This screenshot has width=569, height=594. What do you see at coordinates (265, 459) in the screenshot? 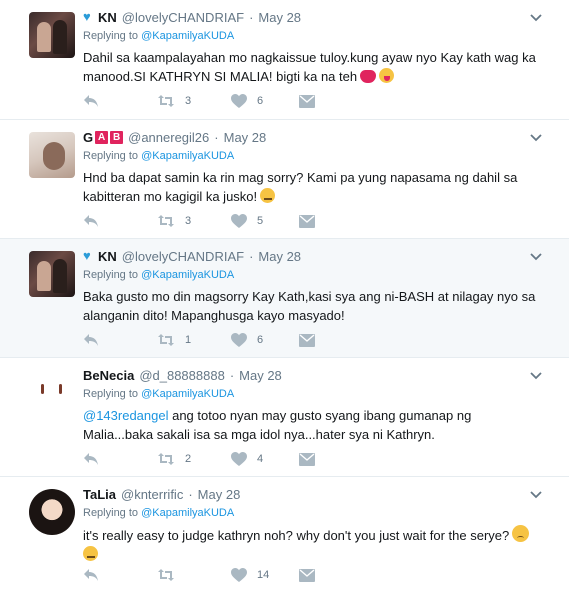
I see `like-button: 4` at bounding box center [265, 459].